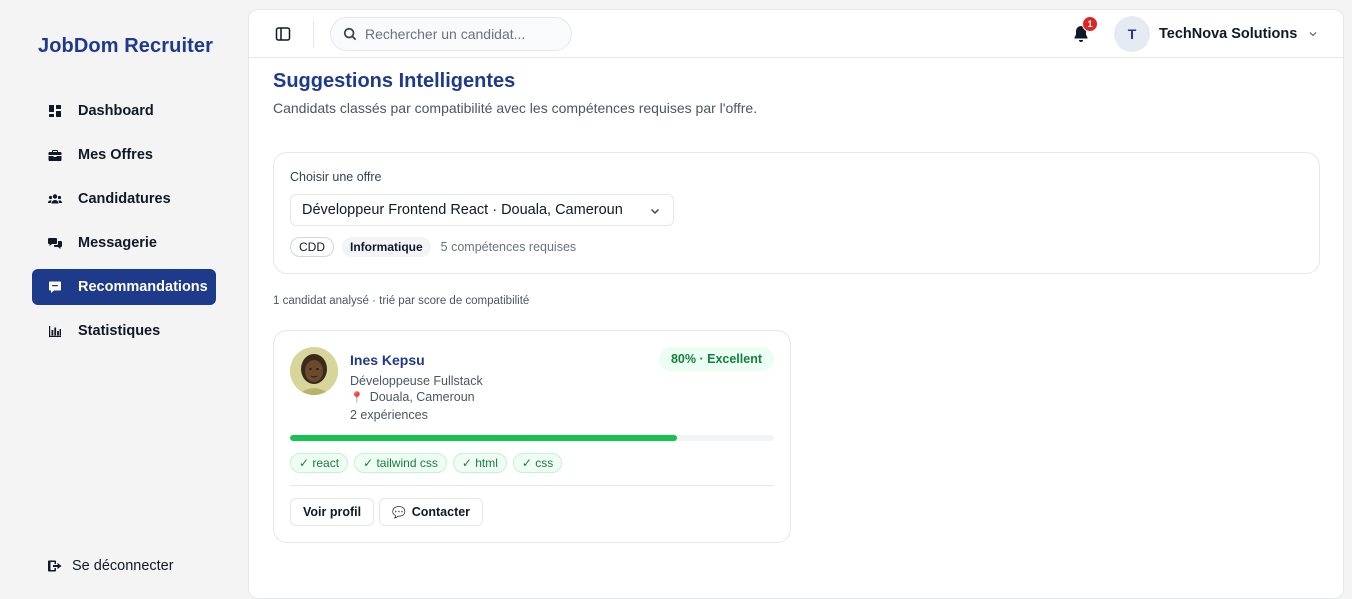 The width and height of the screenshot is (1352, 599). Describe the element at coordinates (143, 287) in the screenshot. I see `sidebar-item-label: Recommandations` at that location.